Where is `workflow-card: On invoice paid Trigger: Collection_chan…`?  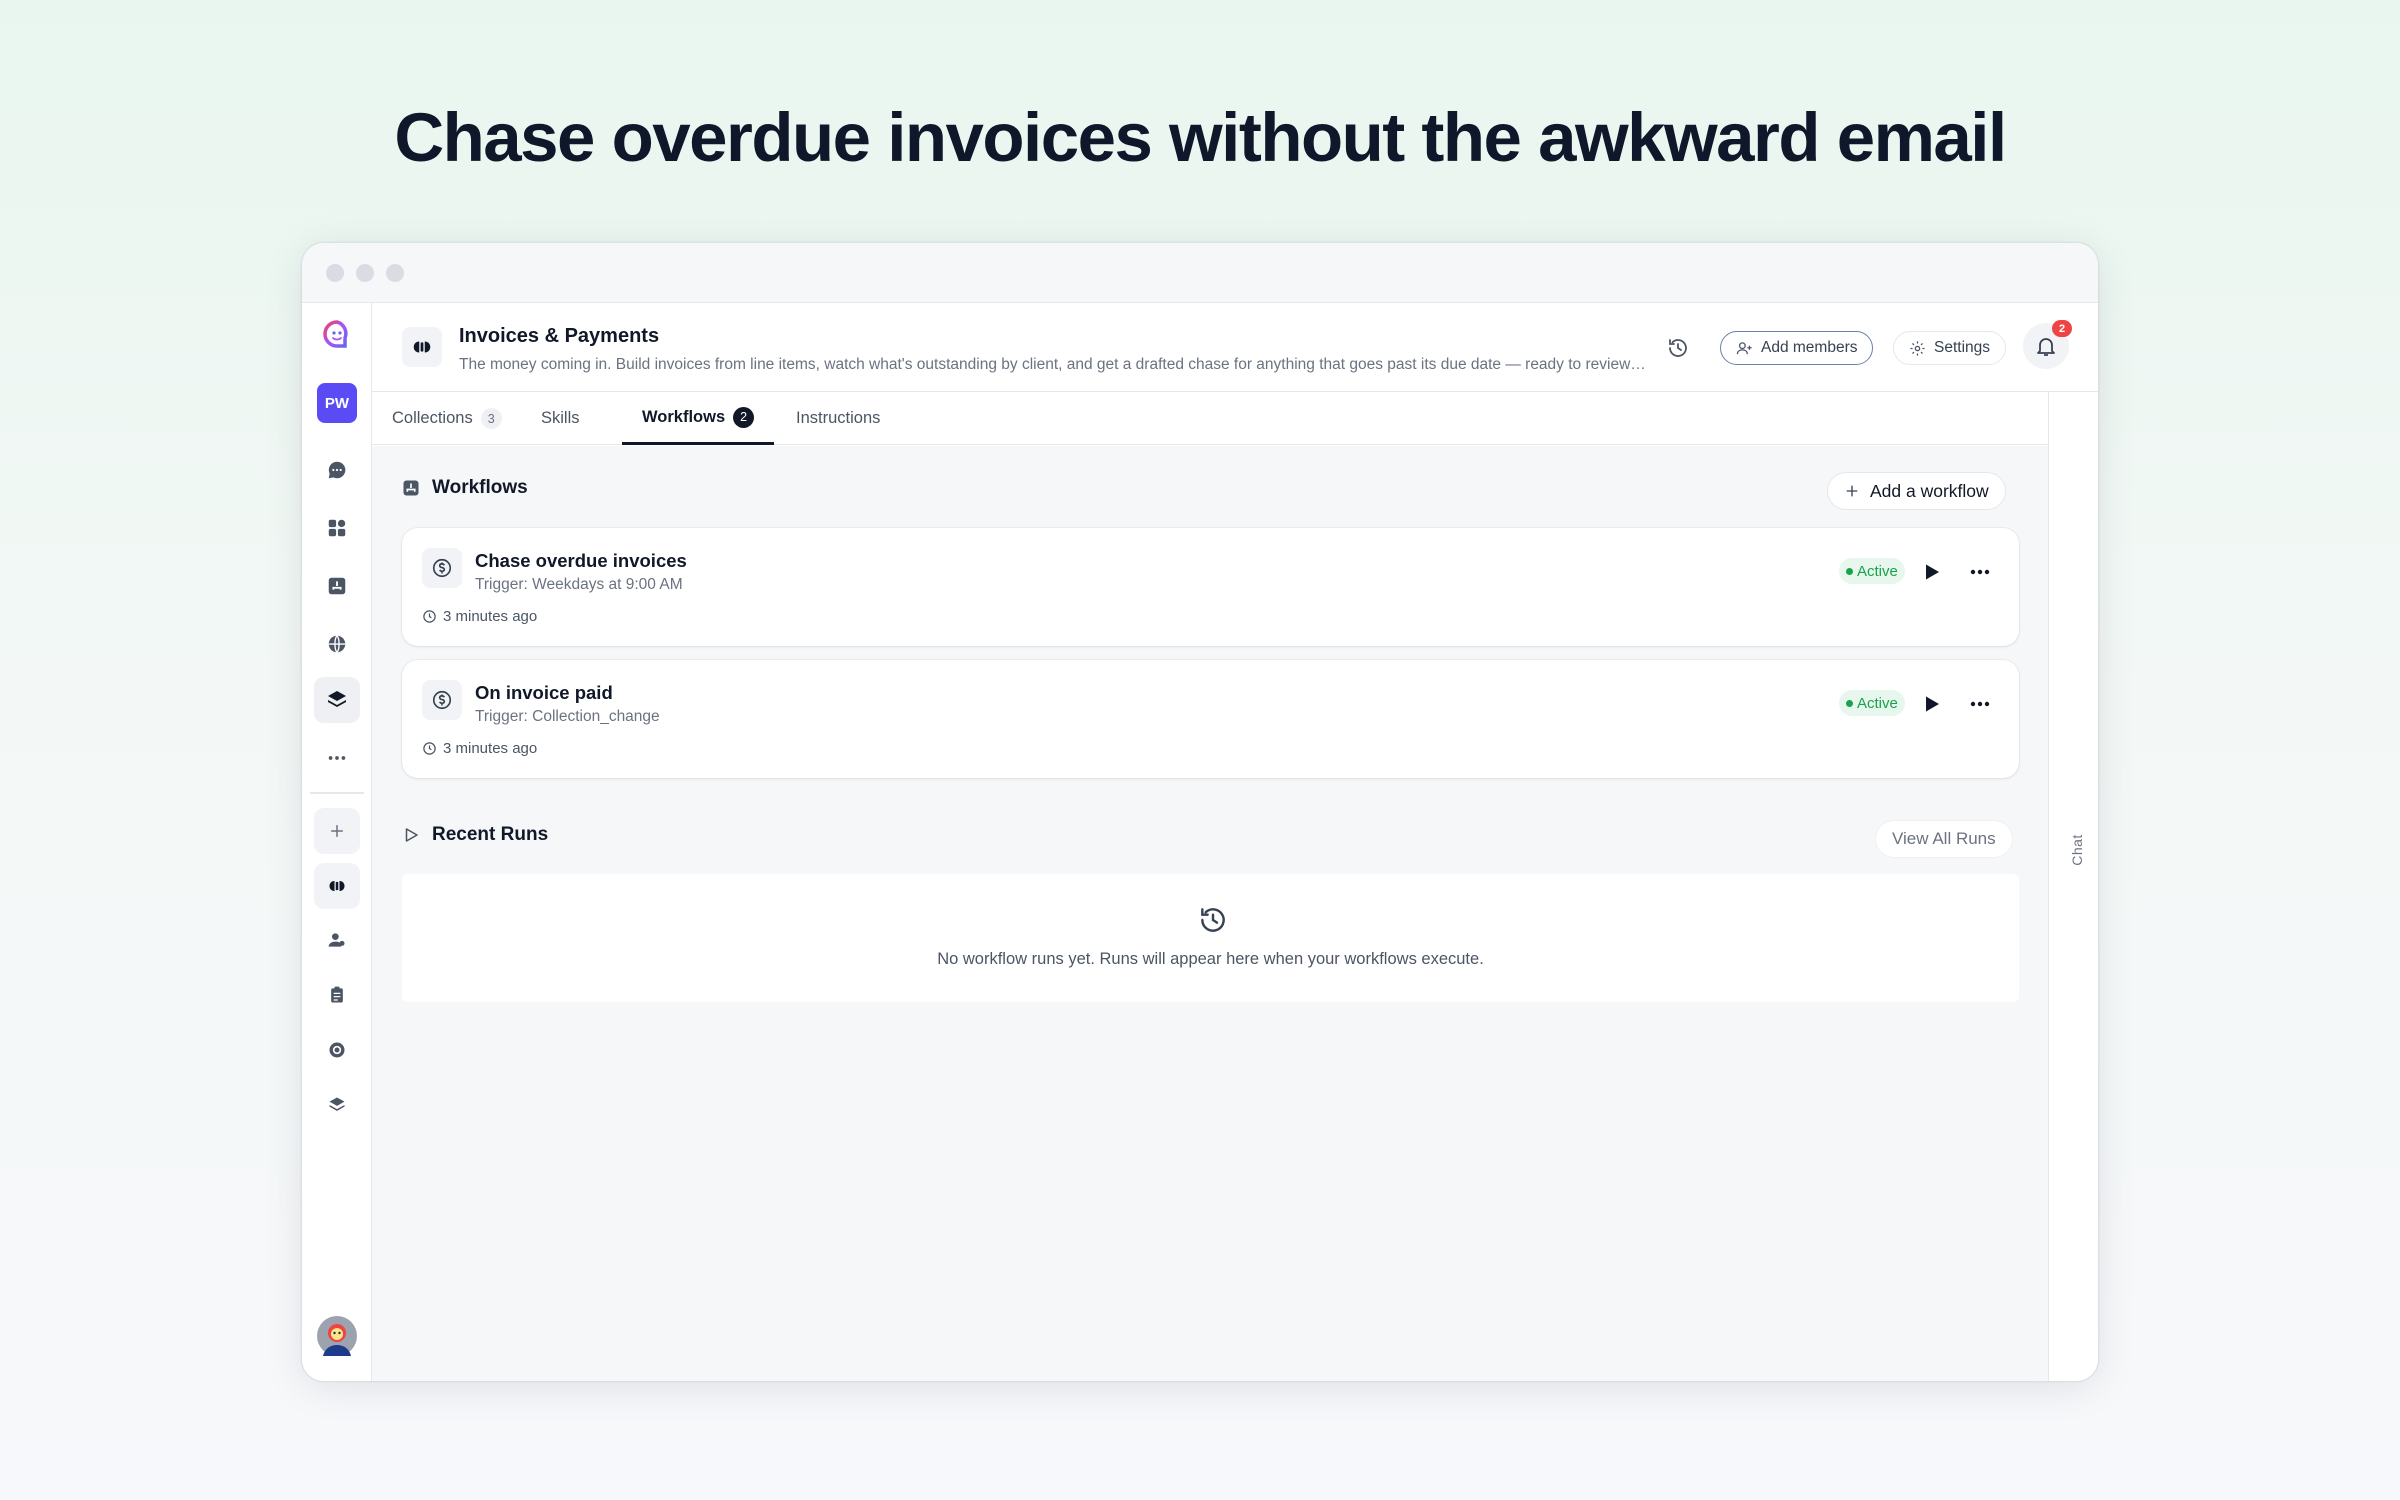
workflow-card: On invoice paid Trigger: Collection_chan… is located at coordinates (1210, 719).